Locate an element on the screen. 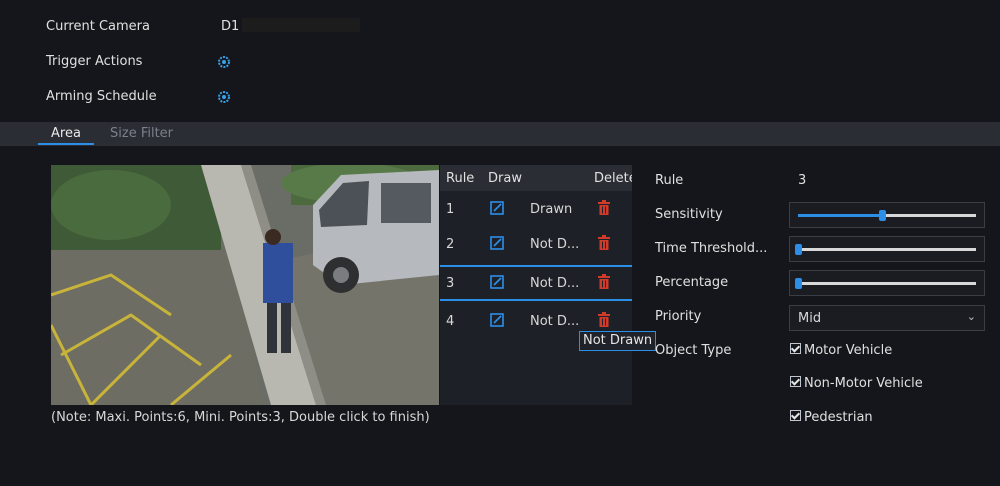 The width and height of the screenshot is (1000, 486). percentage-label: Percentage is located at coordinates (692, 282).